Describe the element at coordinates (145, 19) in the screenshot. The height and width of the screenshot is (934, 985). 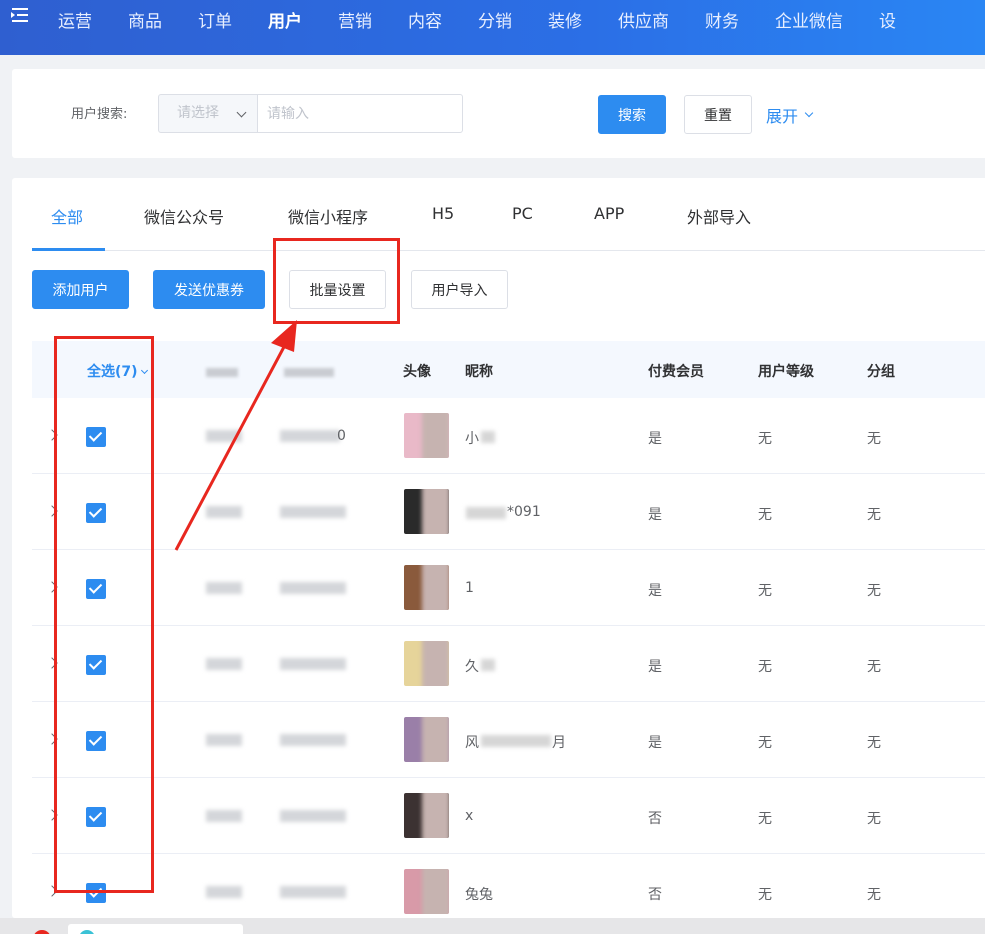
I see `nav-item-products: 商品` at that location.